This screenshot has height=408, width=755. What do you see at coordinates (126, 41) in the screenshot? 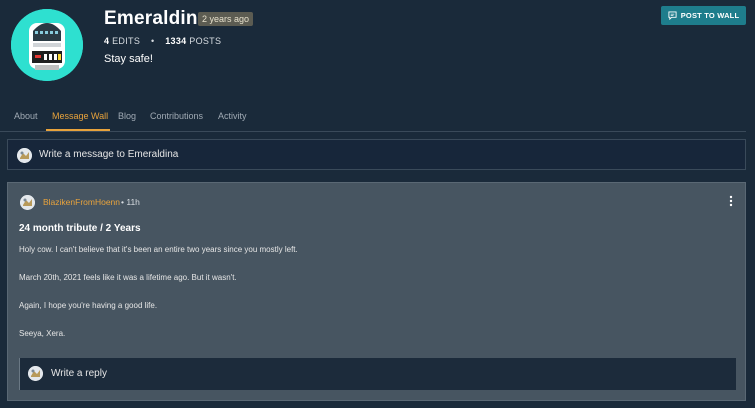
I see `edits-label: EDITS` at bounding box center [126, 41].